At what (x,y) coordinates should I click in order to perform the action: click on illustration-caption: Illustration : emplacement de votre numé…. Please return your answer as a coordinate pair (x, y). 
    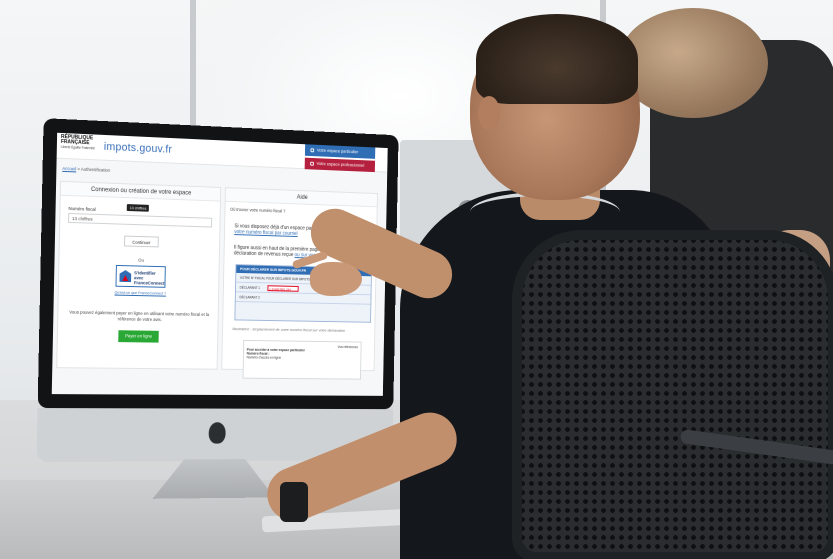
    Looking at the image, I should click on (289, 329).